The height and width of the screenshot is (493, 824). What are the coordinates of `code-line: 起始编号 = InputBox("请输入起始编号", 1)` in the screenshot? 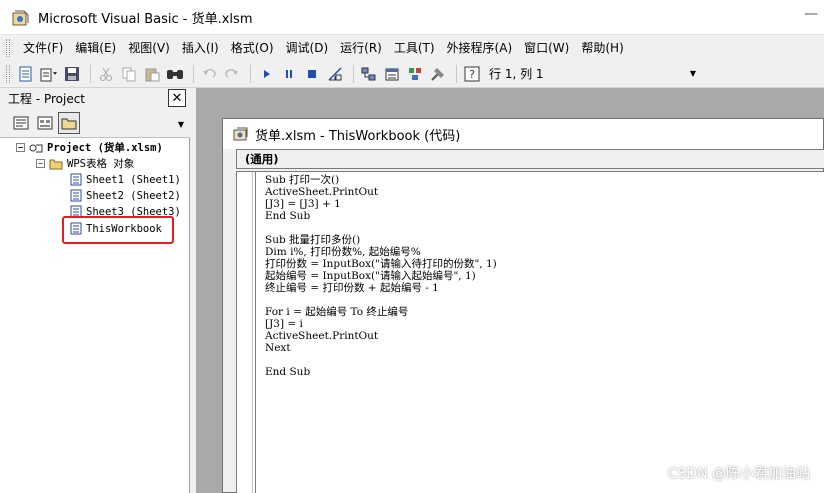 It's located at (370, 276).